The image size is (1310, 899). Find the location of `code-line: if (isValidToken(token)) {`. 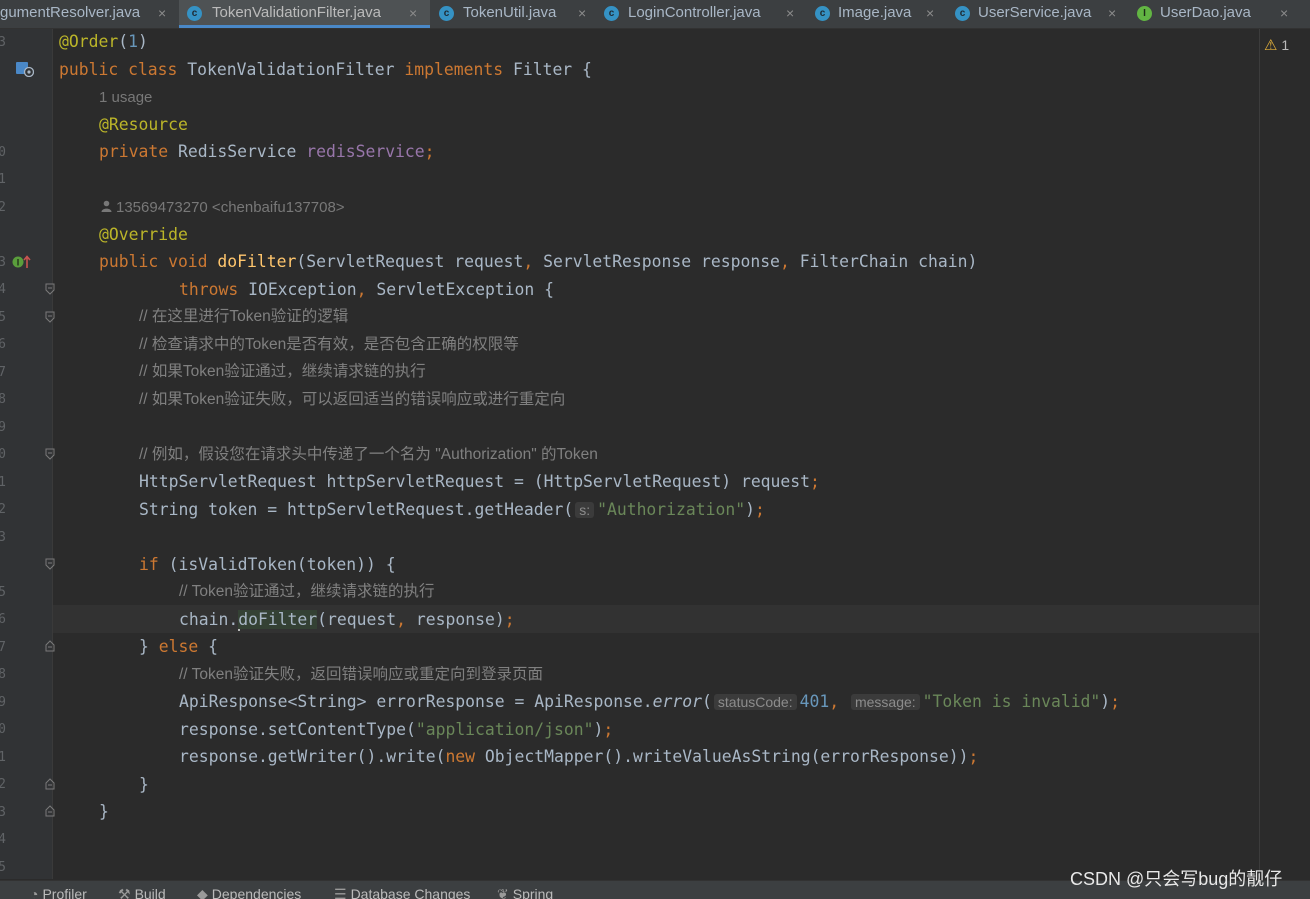

code-line: if (isValidToken(token)) { is located at coordinates (267, 564).